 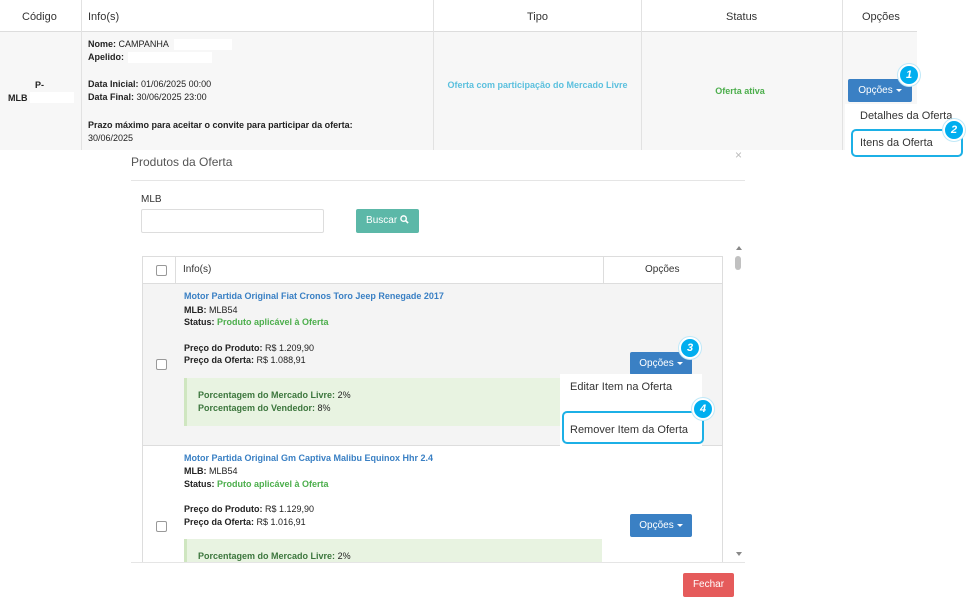 I want to click on offer-deadline-value: 30/06/2025, so click(x=111, y=138).